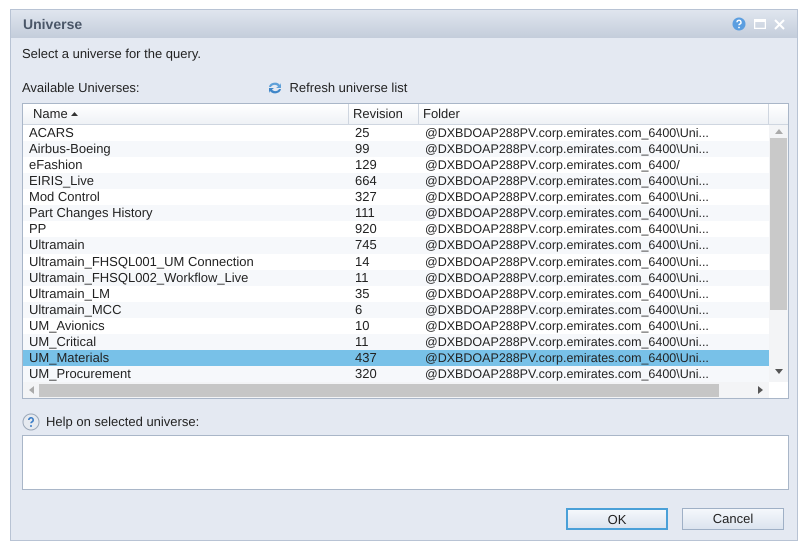 The width and height of the screenshot is (798, 541). What do you see at coordinates (123, 422) in the screenshot?
I see `help-label: Help on selected universe:` at bounding box center [123, 422].